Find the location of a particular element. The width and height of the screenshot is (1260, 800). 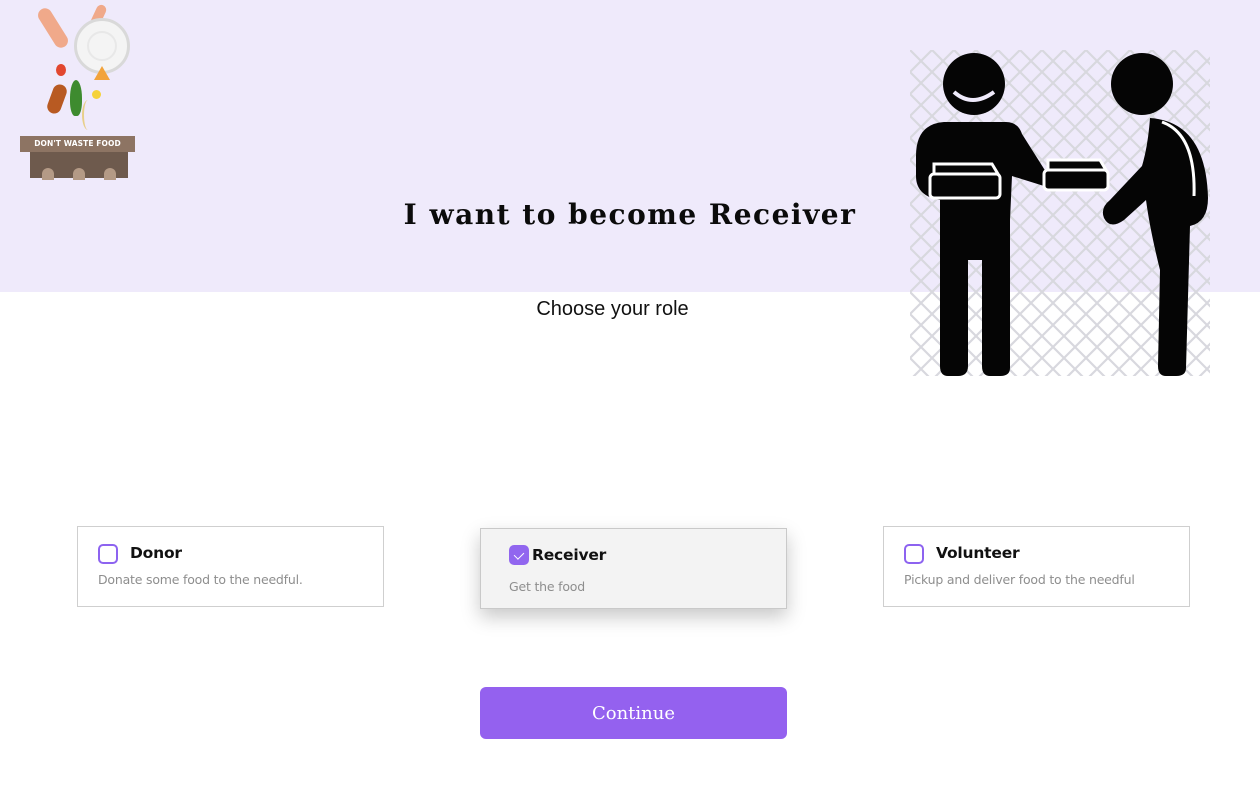

app-logo: DON'T WASTE FOOD is located at coordinates (78, 91).